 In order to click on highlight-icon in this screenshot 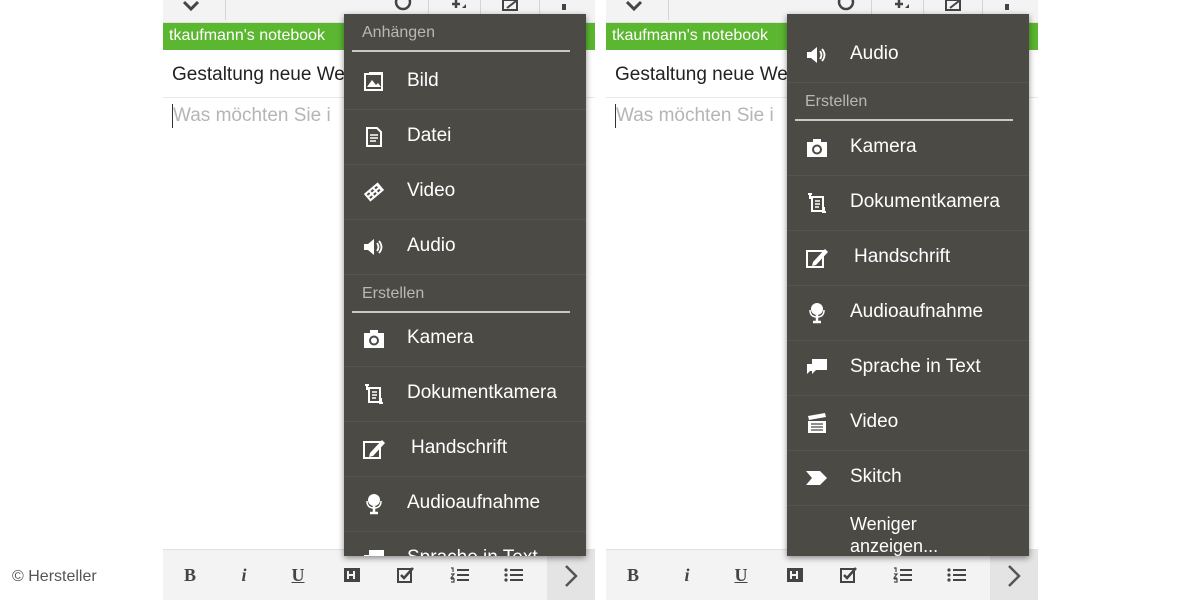, I will do `click(795, 575)`.